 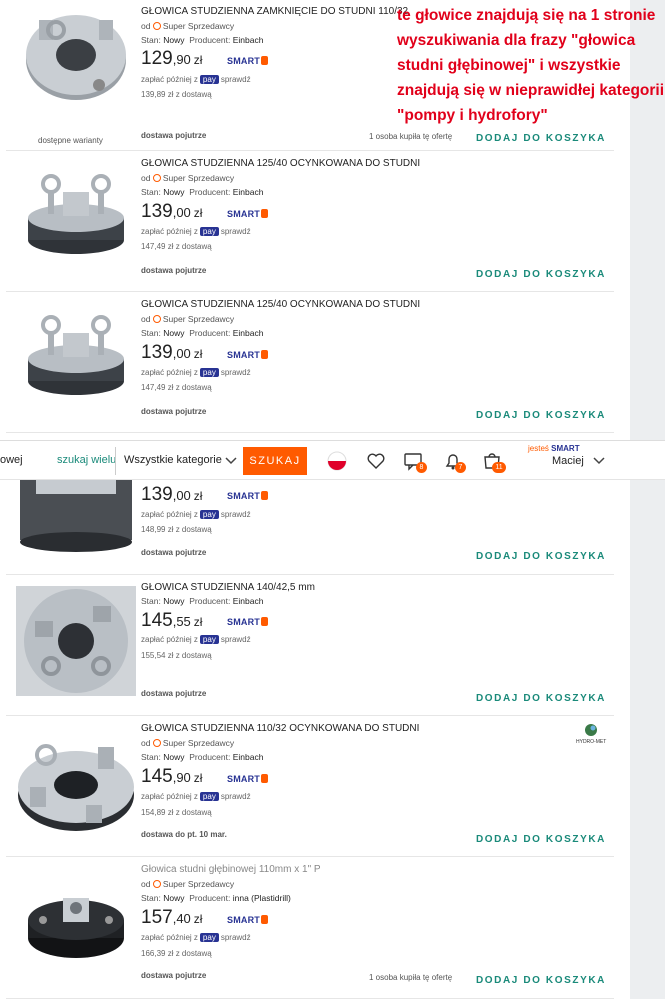 I want to click on price-with-delivery: 154,89 zł z dostawą, so click(x=176, y=812).